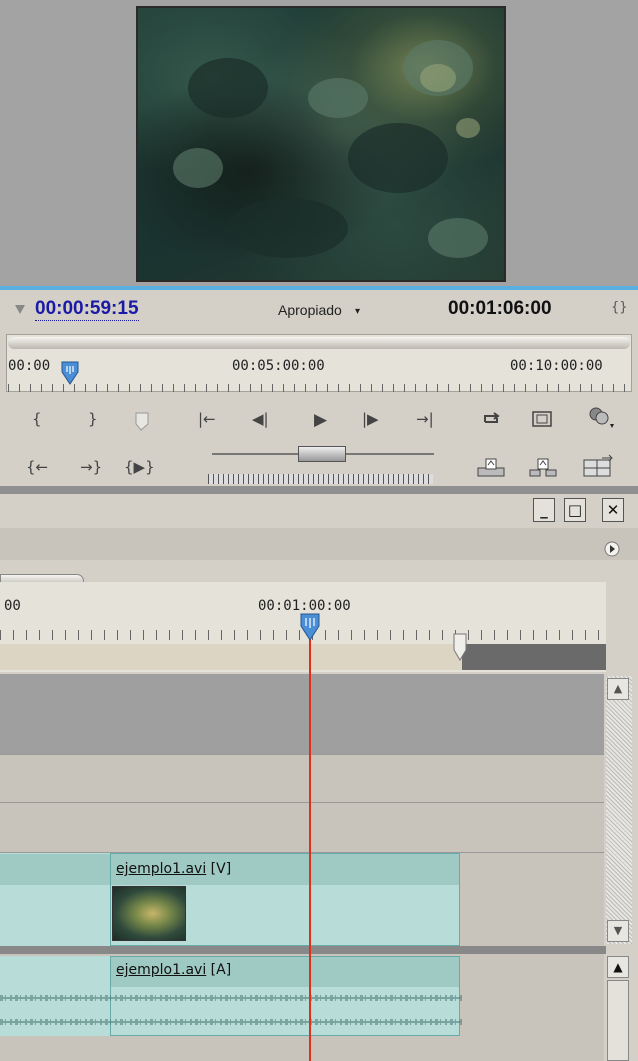 Image resolution: width=638 pixels, height=1061 pixels. I want to click on extract-icon, so click(543, 468).